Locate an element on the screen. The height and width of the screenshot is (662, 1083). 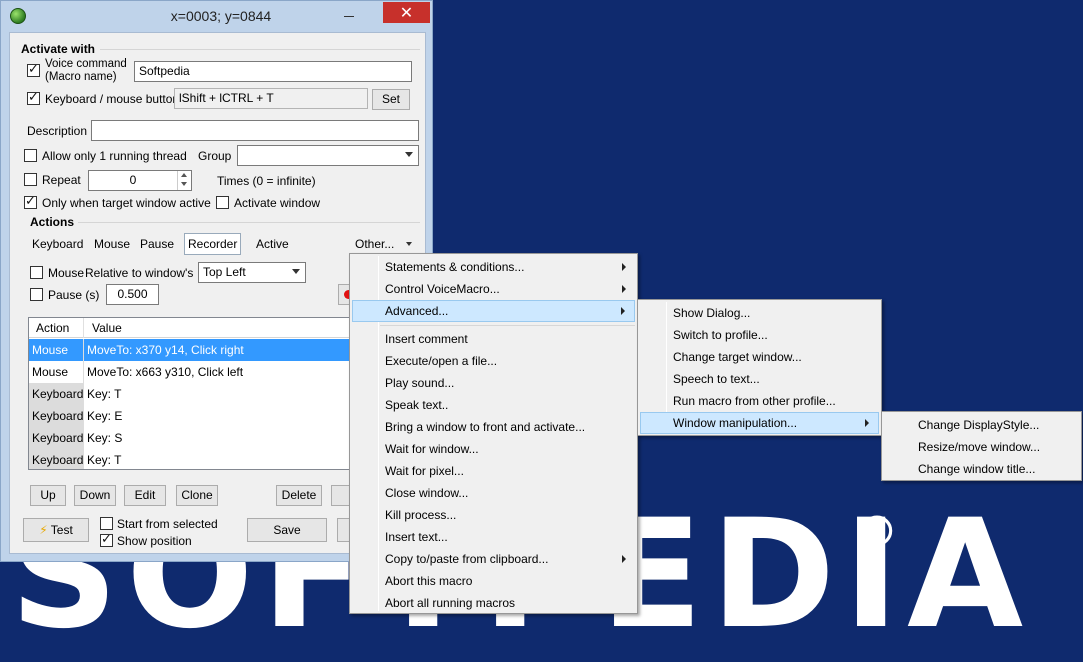
minimize-button is located at coordinates (349, 15).